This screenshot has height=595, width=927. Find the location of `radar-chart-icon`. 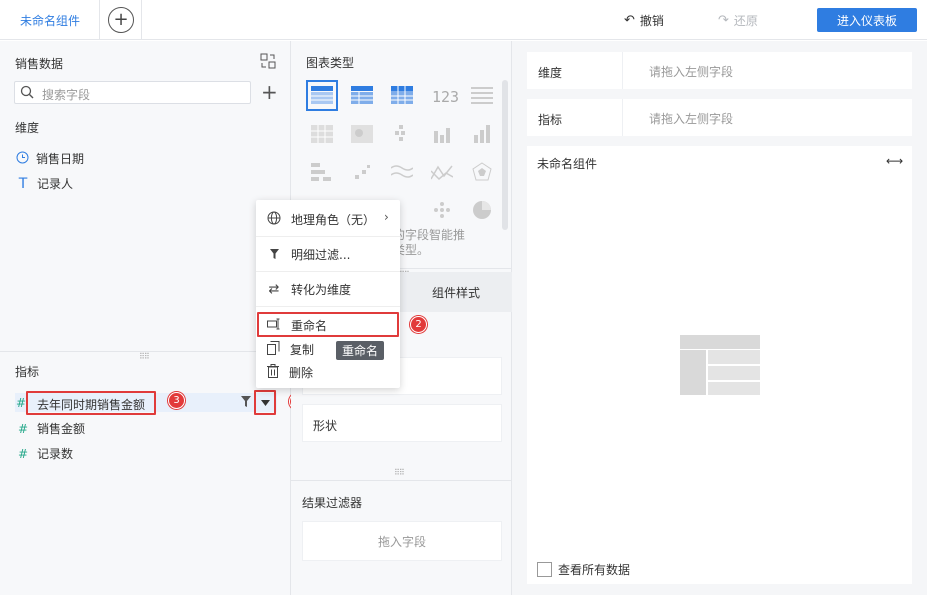

radar-chart-icon is located at coordinates (482, 173).